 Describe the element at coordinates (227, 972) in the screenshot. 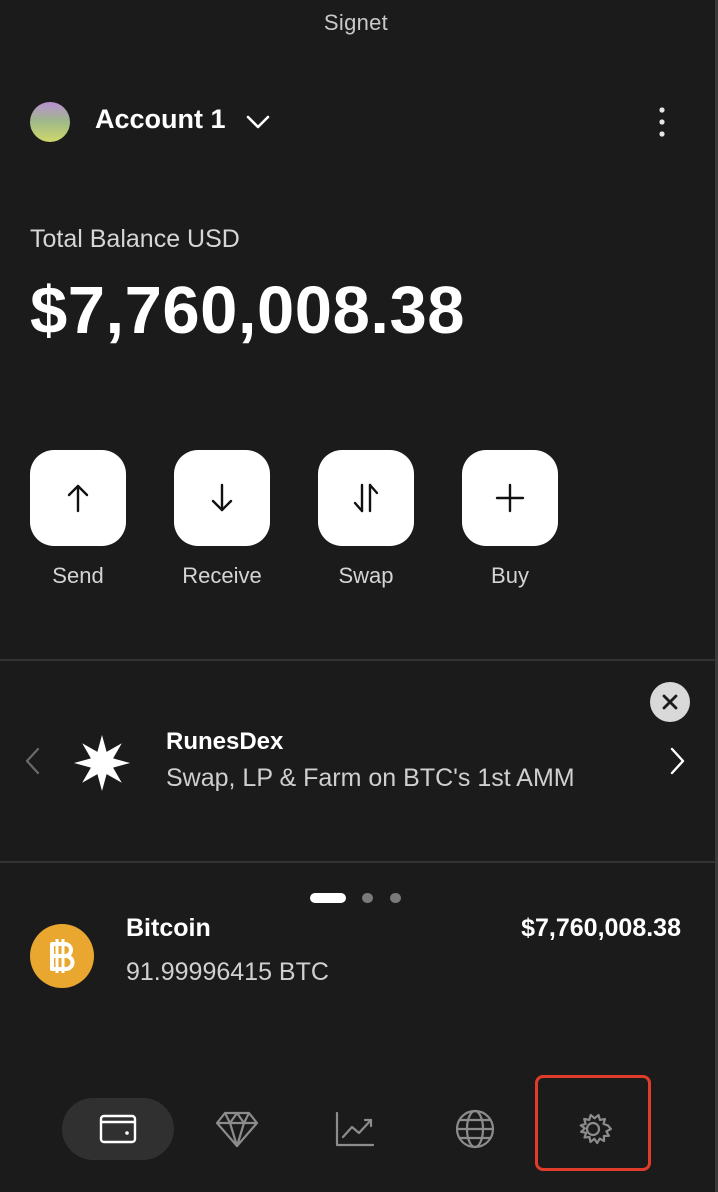

I see `asset-amount: 91.99996415 BTC` at that location.